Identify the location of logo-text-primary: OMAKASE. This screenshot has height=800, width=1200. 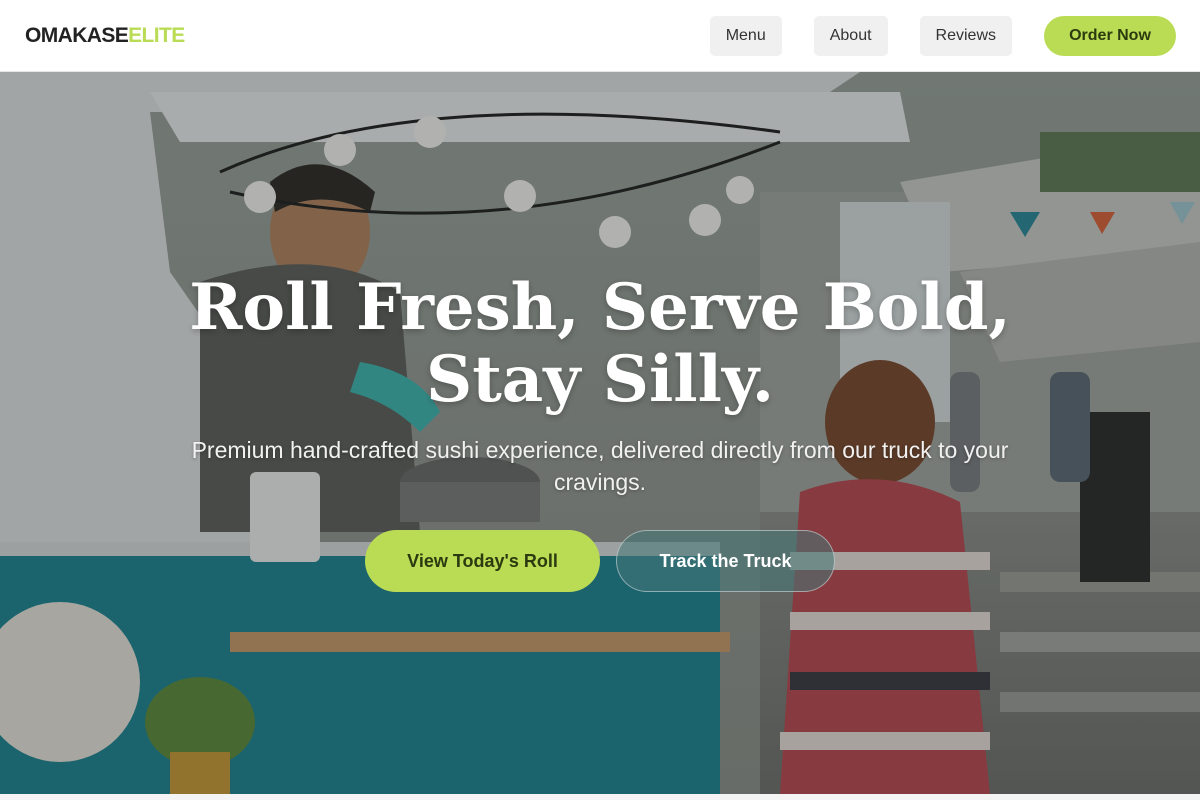
(77, 35).